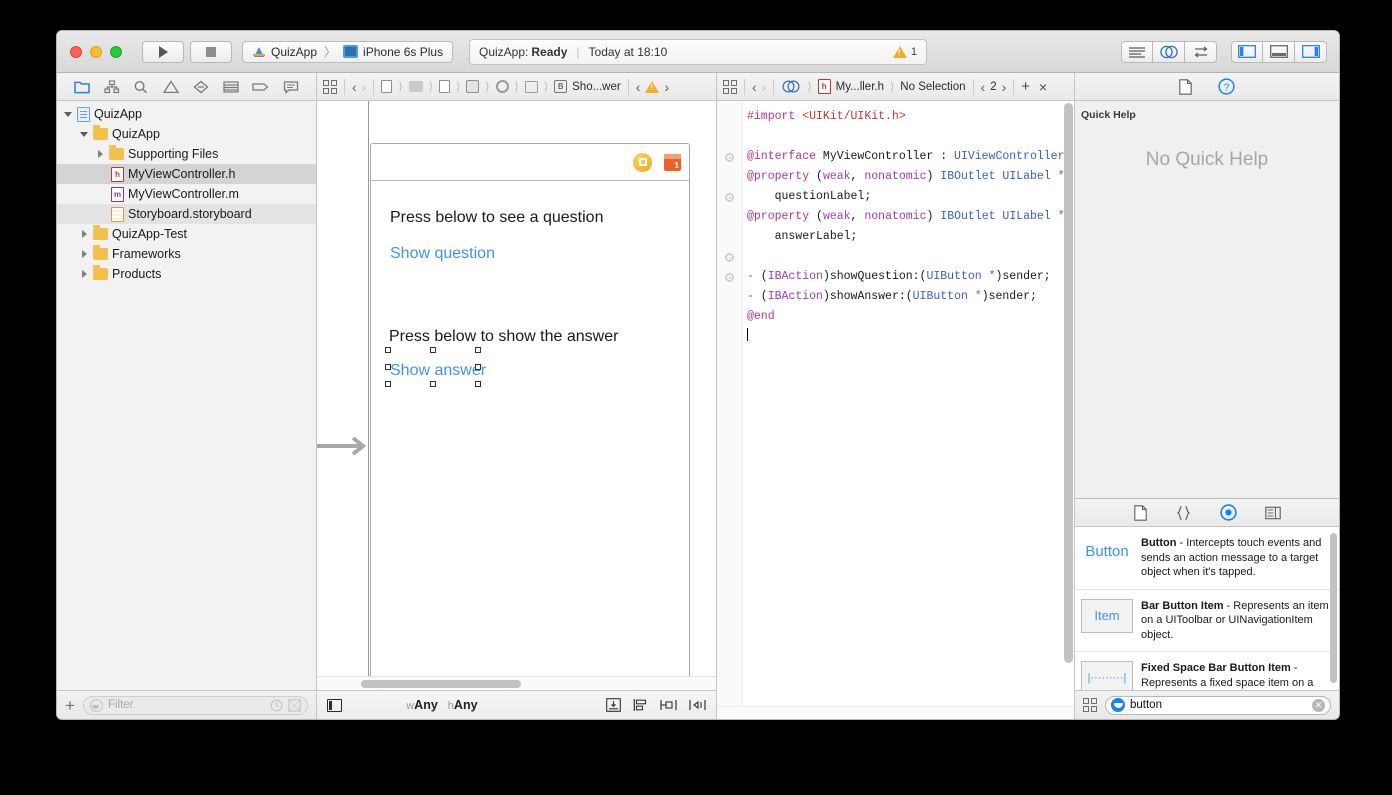 The width and height of the screenshot is (1392, 795). Describe the element at coordinates (666, 87) in the screenshot. I see `next-issue-button: ›` at that location.